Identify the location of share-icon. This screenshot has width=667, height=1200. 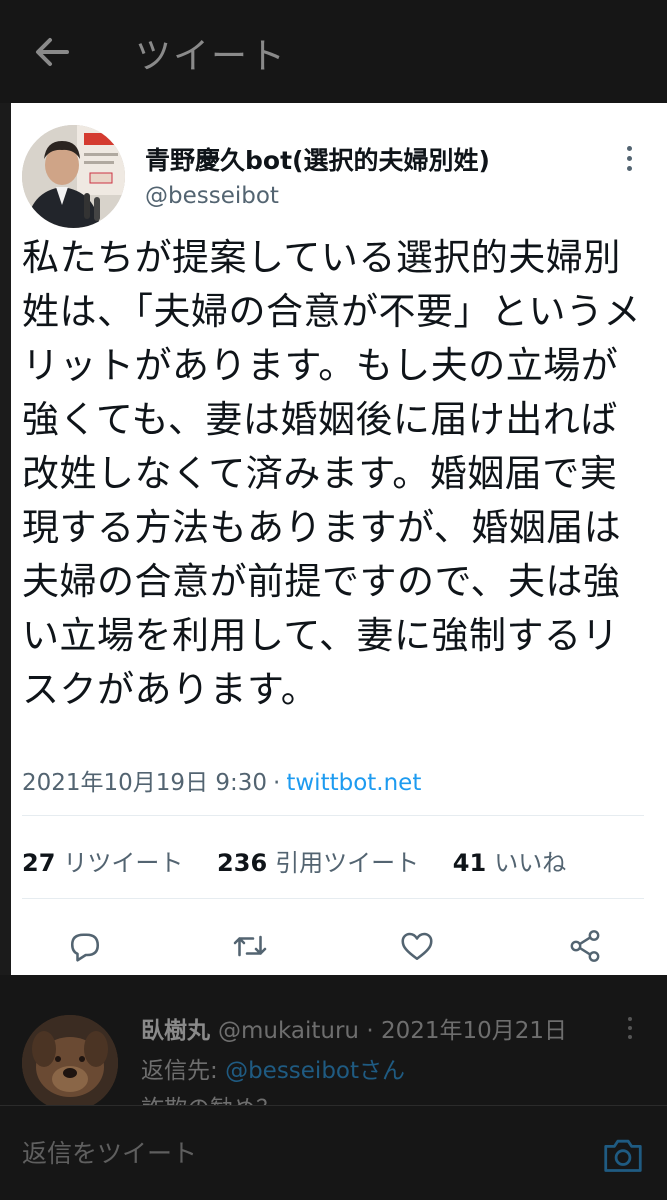
(585, 946).